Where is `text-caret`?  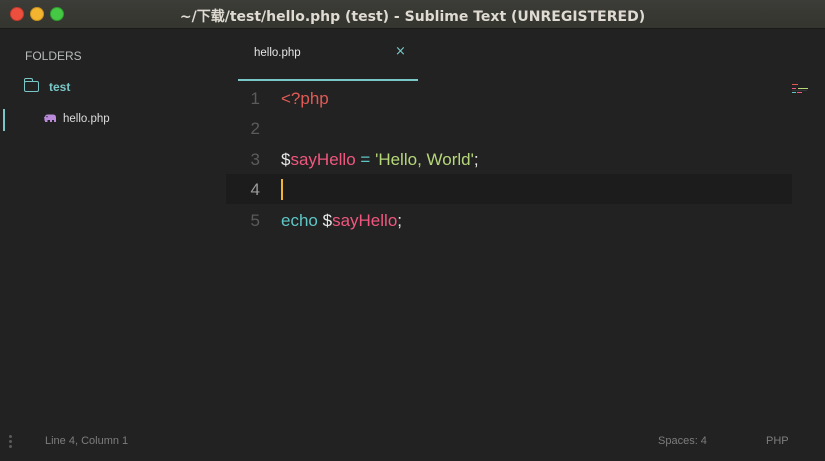
text-caret is located at coordinates (282, 189).